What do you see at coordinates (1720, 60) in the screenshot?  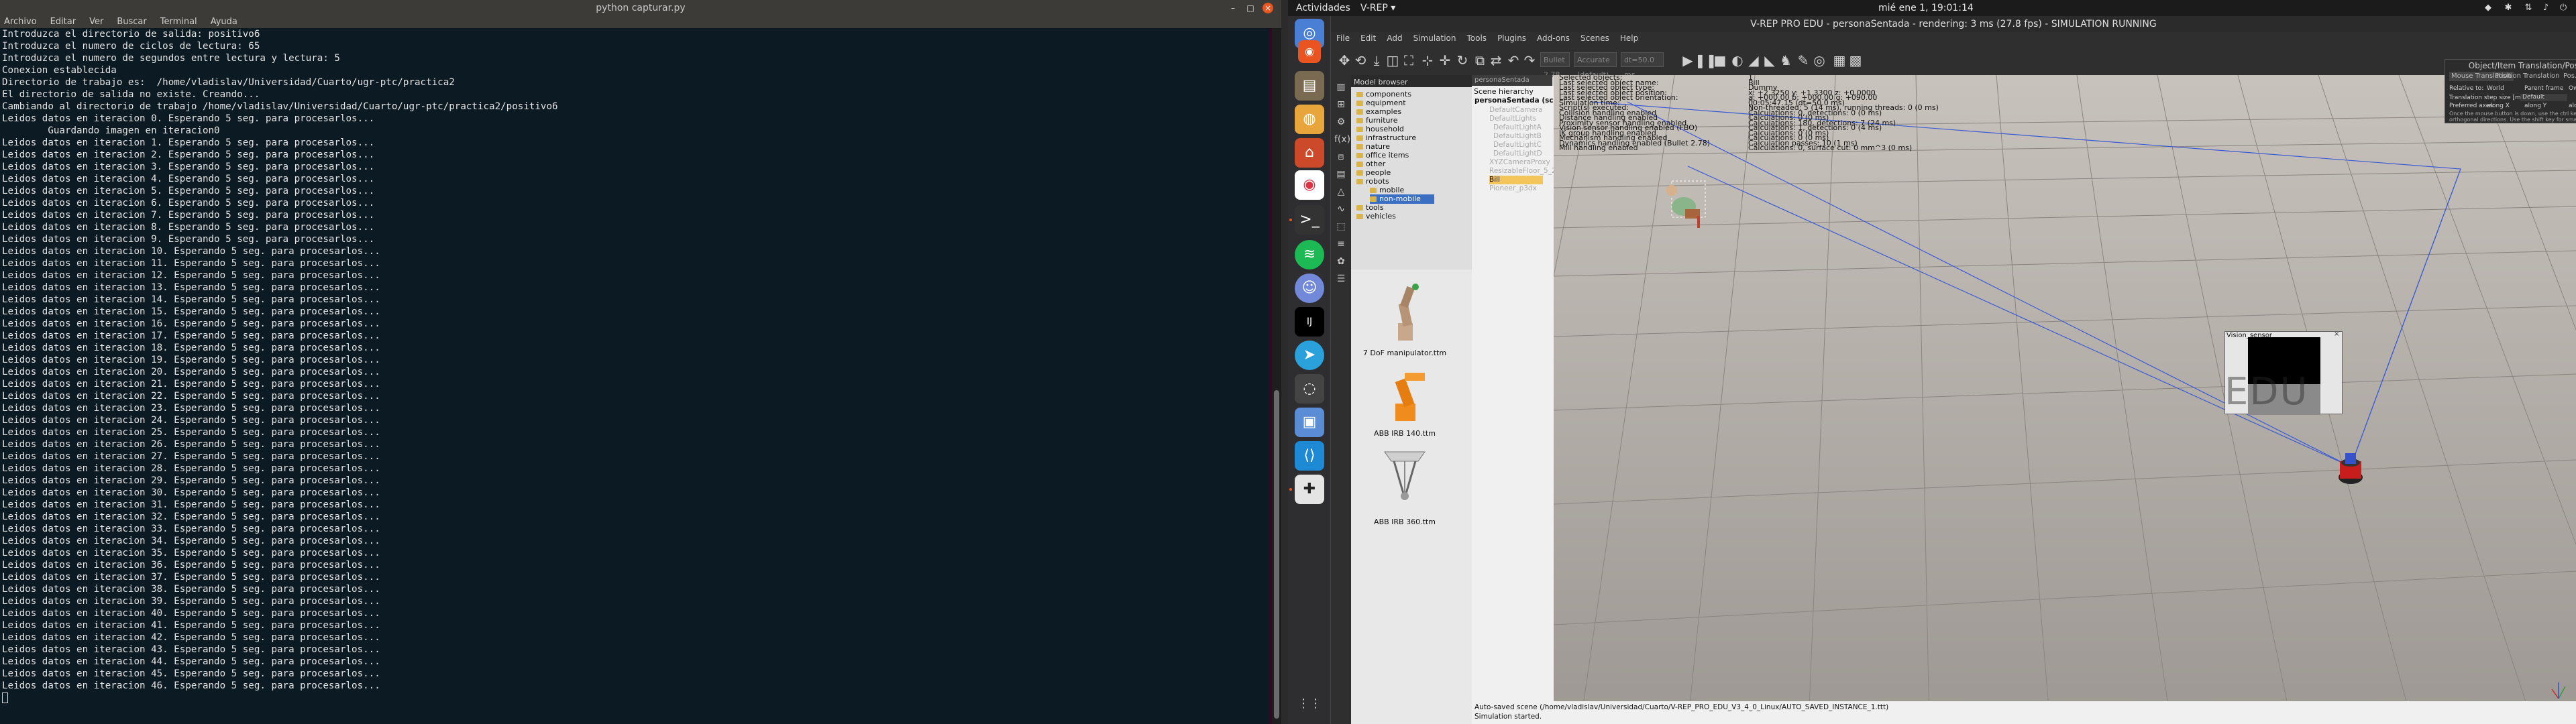 I see `stop-icon: ■` at bounding box center [1720, 60].